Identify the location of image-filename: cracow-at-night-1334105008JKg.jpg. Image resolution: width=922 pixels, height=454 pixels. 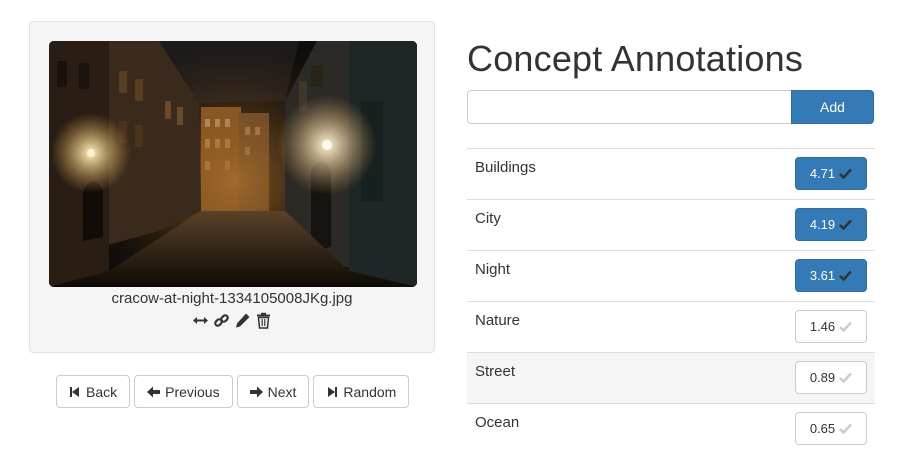
(232, 298).